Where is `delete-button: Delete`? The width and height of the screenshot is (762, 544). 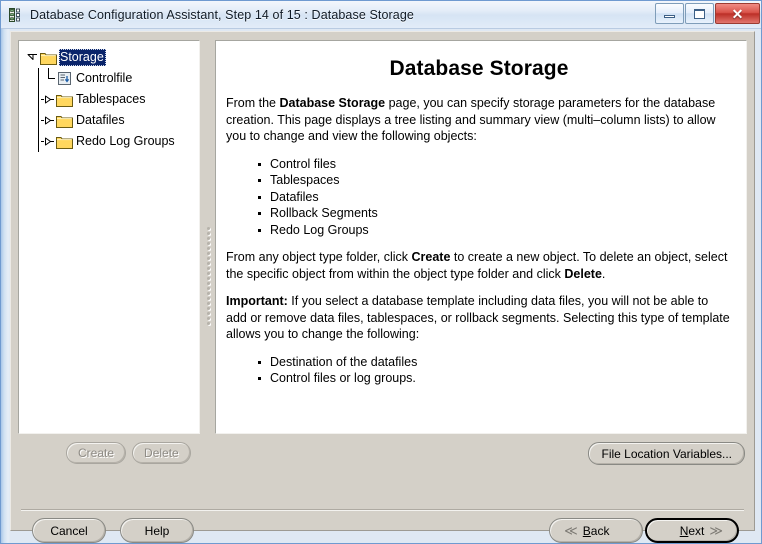
delete-button: Delete is located at coordinates (161, 453).